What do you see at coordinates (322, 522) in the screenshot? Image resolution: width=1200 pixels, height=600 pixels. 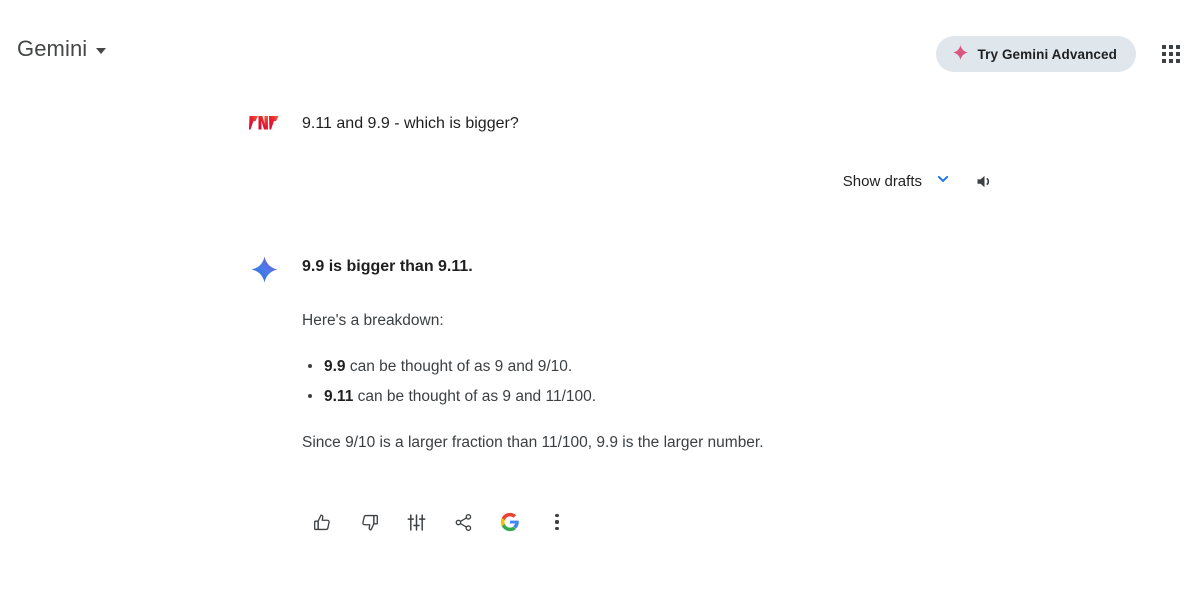 I see `thumb-up-icon` at bounding box center [322, 522].